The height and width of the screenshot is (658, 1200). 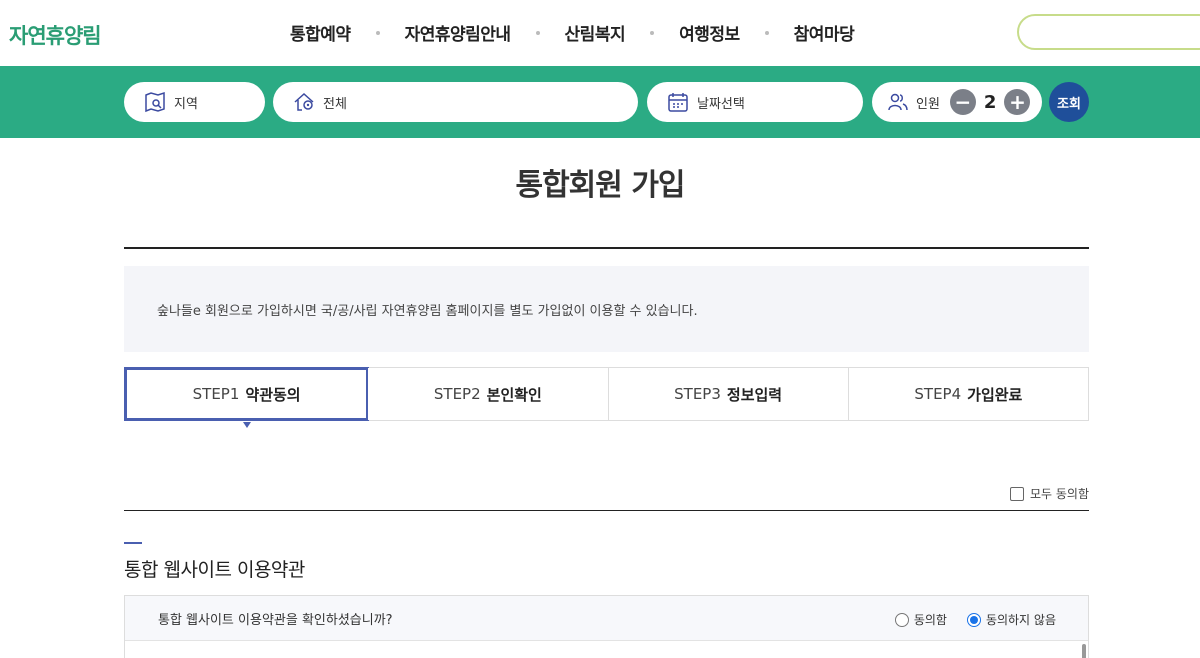 What do you see at coordinates (721, 104) in the screenshot?
I see `date-label: 날짜선택` at bounding box center [721, 104].